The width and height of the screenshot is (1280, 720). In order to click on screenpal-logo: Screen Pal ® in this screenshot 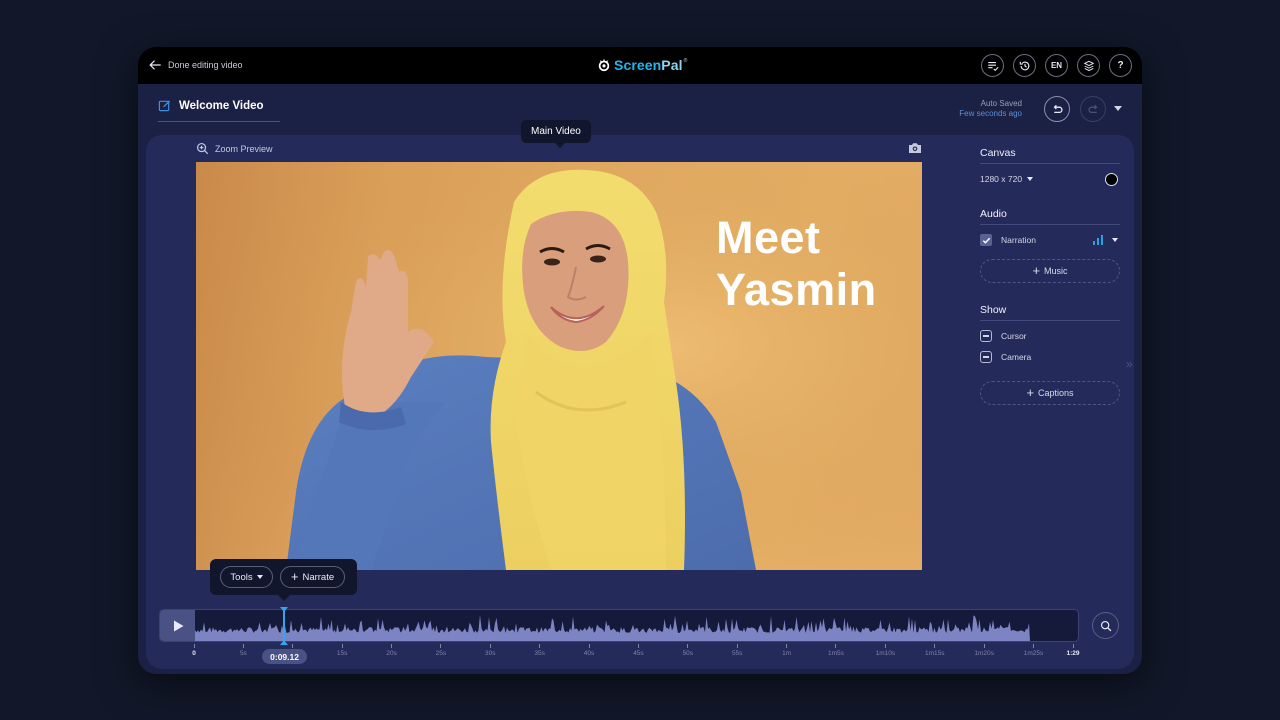, I will do `click(642, 65)`.